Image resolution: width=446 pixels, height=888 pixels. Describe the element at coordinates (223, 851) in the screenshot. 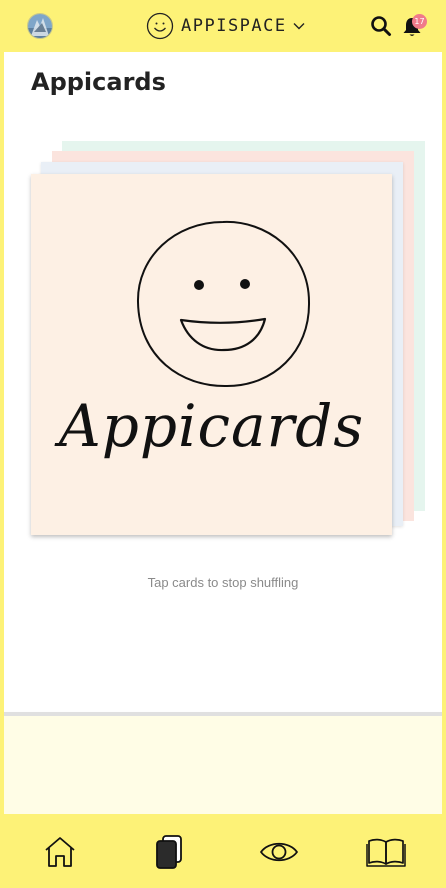

I see `bottom-nav` at that location.